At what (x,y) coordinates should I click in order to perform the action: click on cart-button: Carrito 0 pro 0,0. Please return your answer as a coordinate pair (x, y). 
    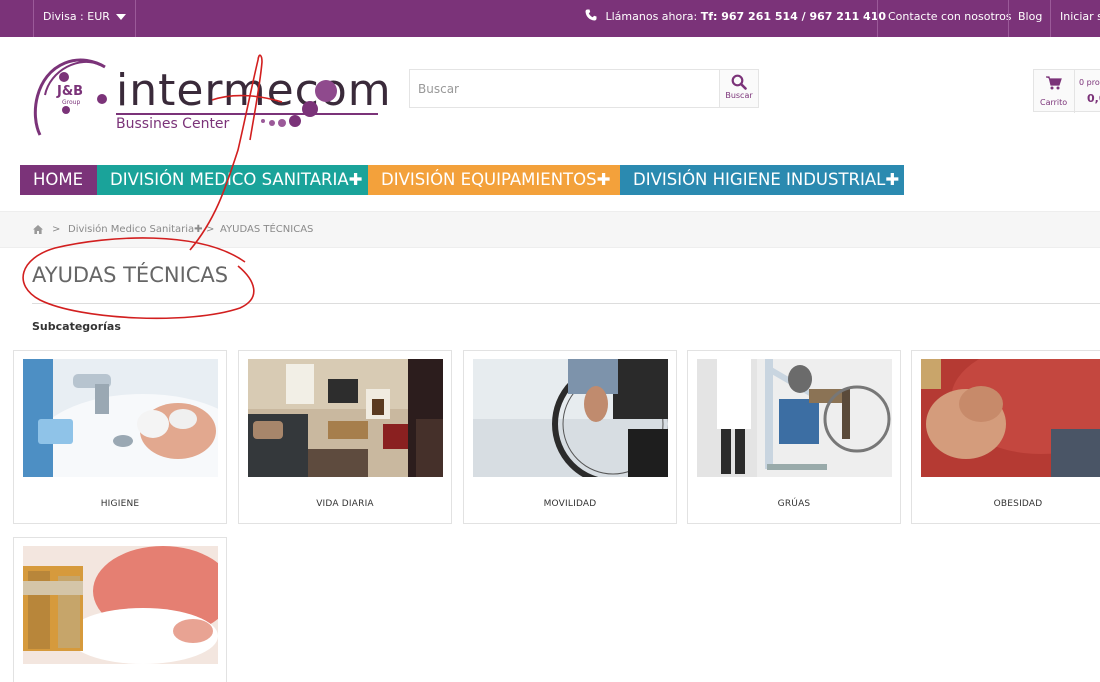
    Looking at the image, I should click on (1066, 91).